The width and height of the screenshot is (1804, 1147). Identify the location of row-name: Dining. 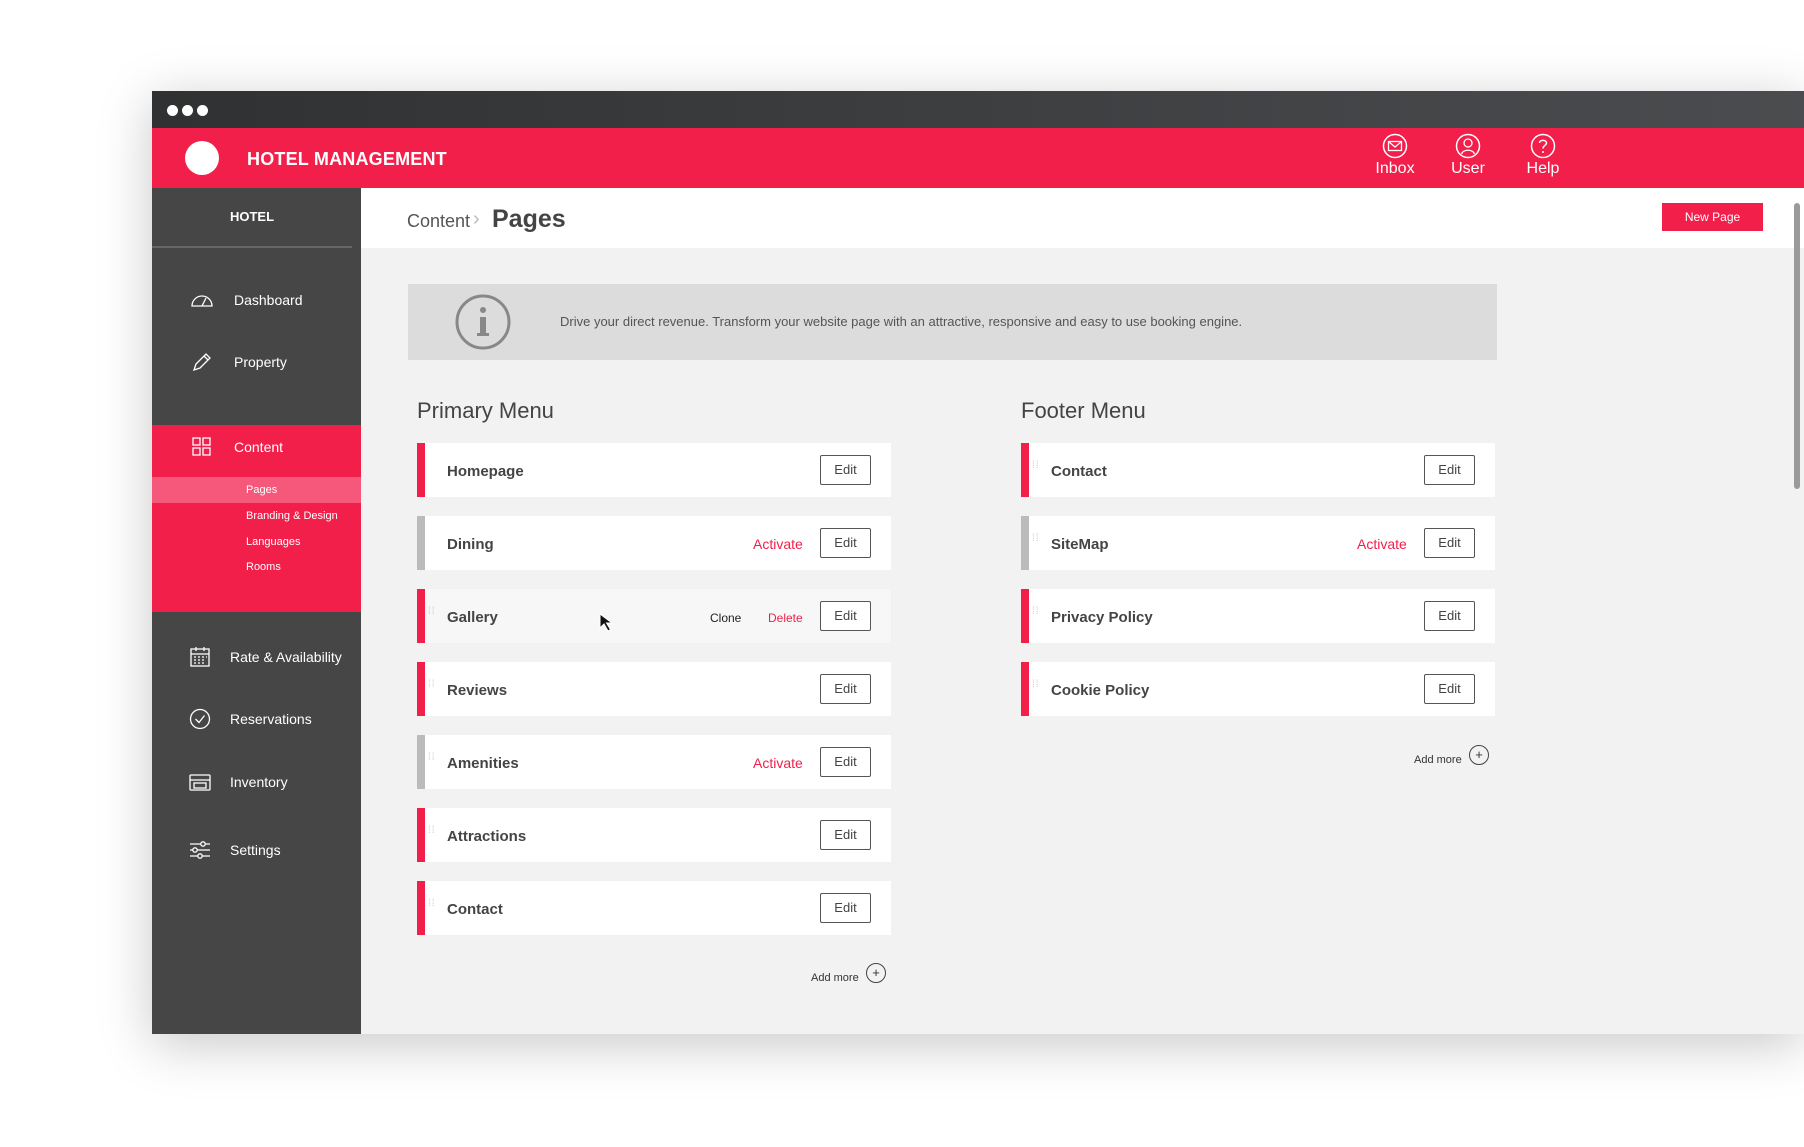
(470, 544).